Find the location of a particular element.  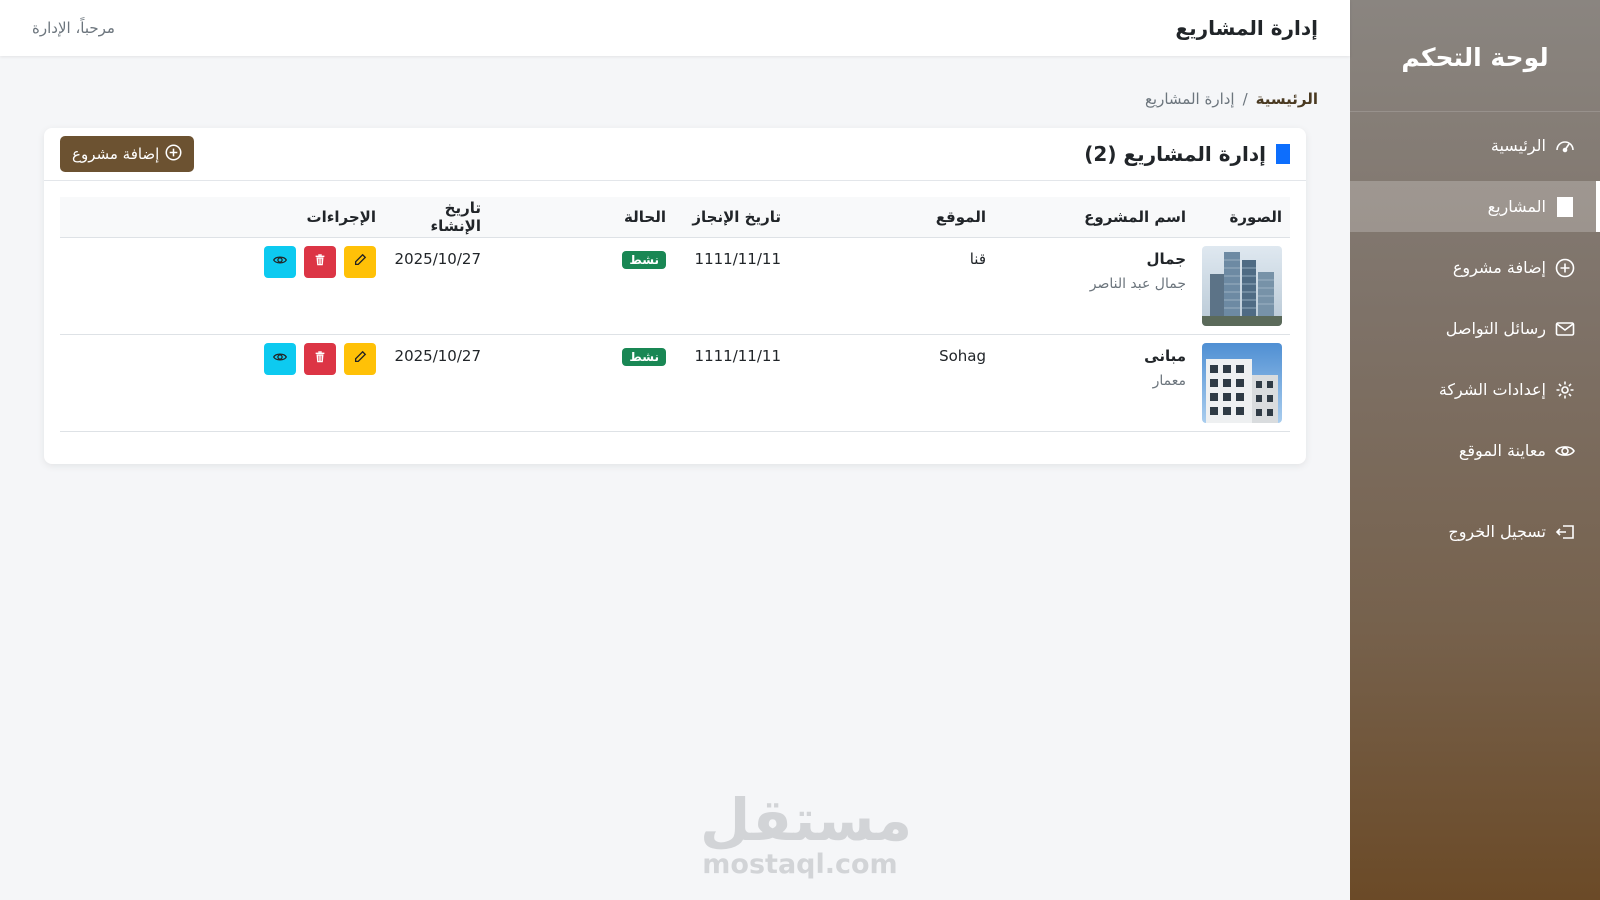

logout-icon is located at coordinates (1565, 532).